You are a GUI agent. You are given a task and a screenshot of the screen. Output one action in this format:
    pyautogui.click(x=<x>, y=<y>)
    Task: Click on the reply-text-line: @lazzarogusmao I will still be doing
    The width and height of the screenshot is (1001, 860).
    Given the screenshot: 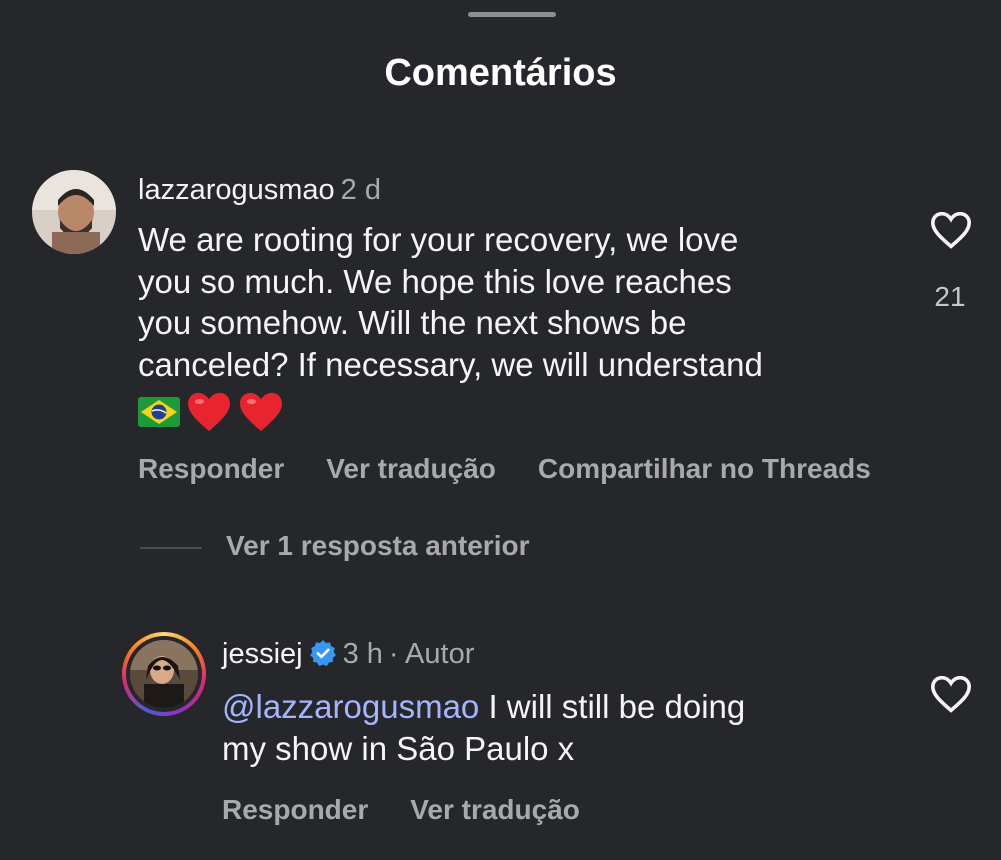 What is the action you would take?
    pyautogui.click(x=483, y=707)
    